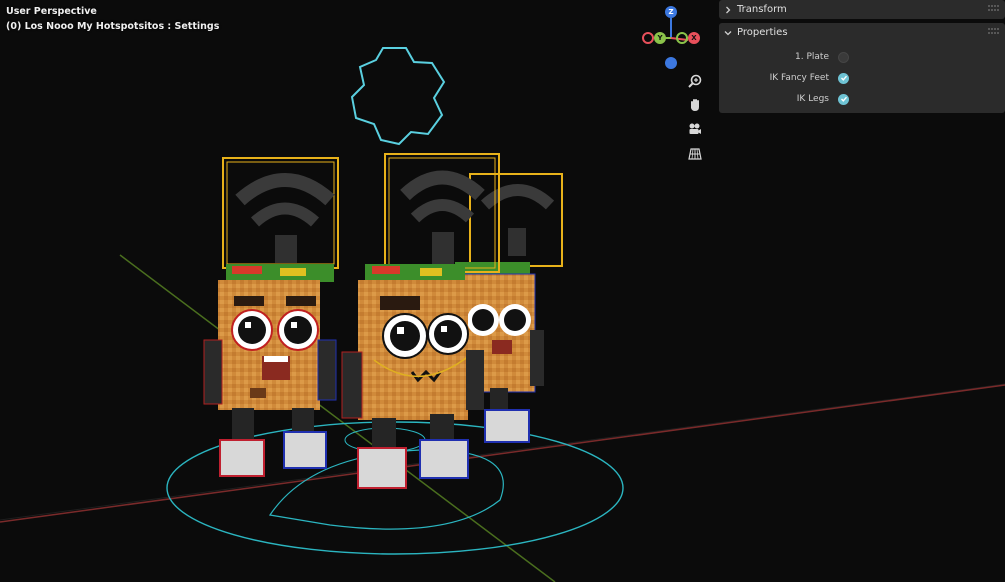  What do you see at coordinates (113, 26) in the screenshot?
I see `scene-info-label: (0) Los Nooo My Hotspotsitos : Settings` at bounding box center [113, 26].